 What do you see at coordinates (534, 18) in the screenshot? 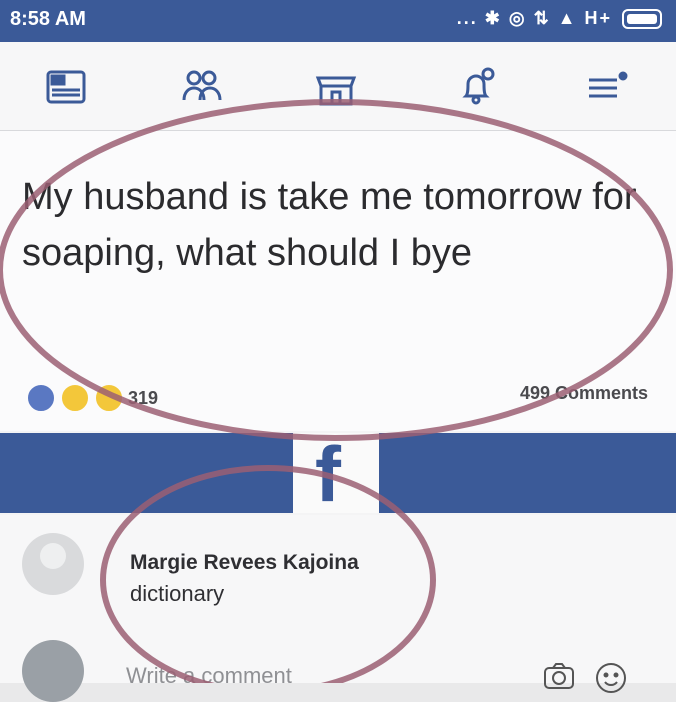
I see `status-icons: ... ✱ ◎ ⇅ ▲ H+` at bounding box center [534, 18].